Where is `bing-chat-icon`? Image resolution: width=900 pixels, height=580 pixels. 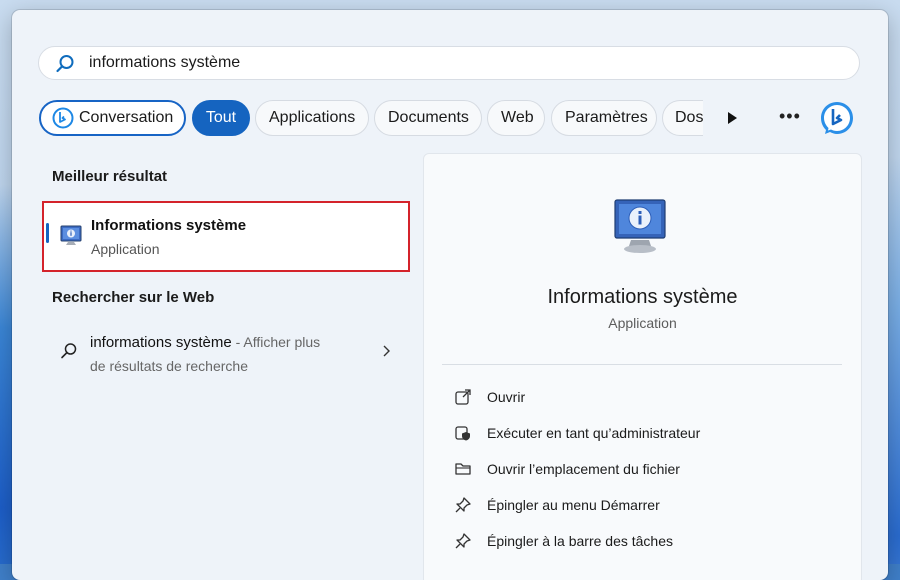
bing-chat-icon is located at coordinates (63, 118).